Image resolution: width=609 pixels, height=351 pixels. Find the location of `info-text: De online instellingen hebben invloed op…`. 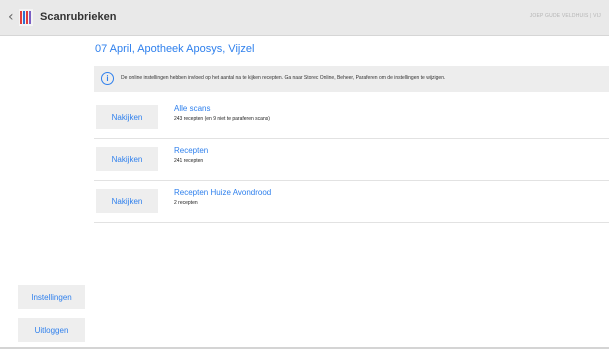

info-text: De online instellingen hebben invloed op… is located at coordinates (283, 78).